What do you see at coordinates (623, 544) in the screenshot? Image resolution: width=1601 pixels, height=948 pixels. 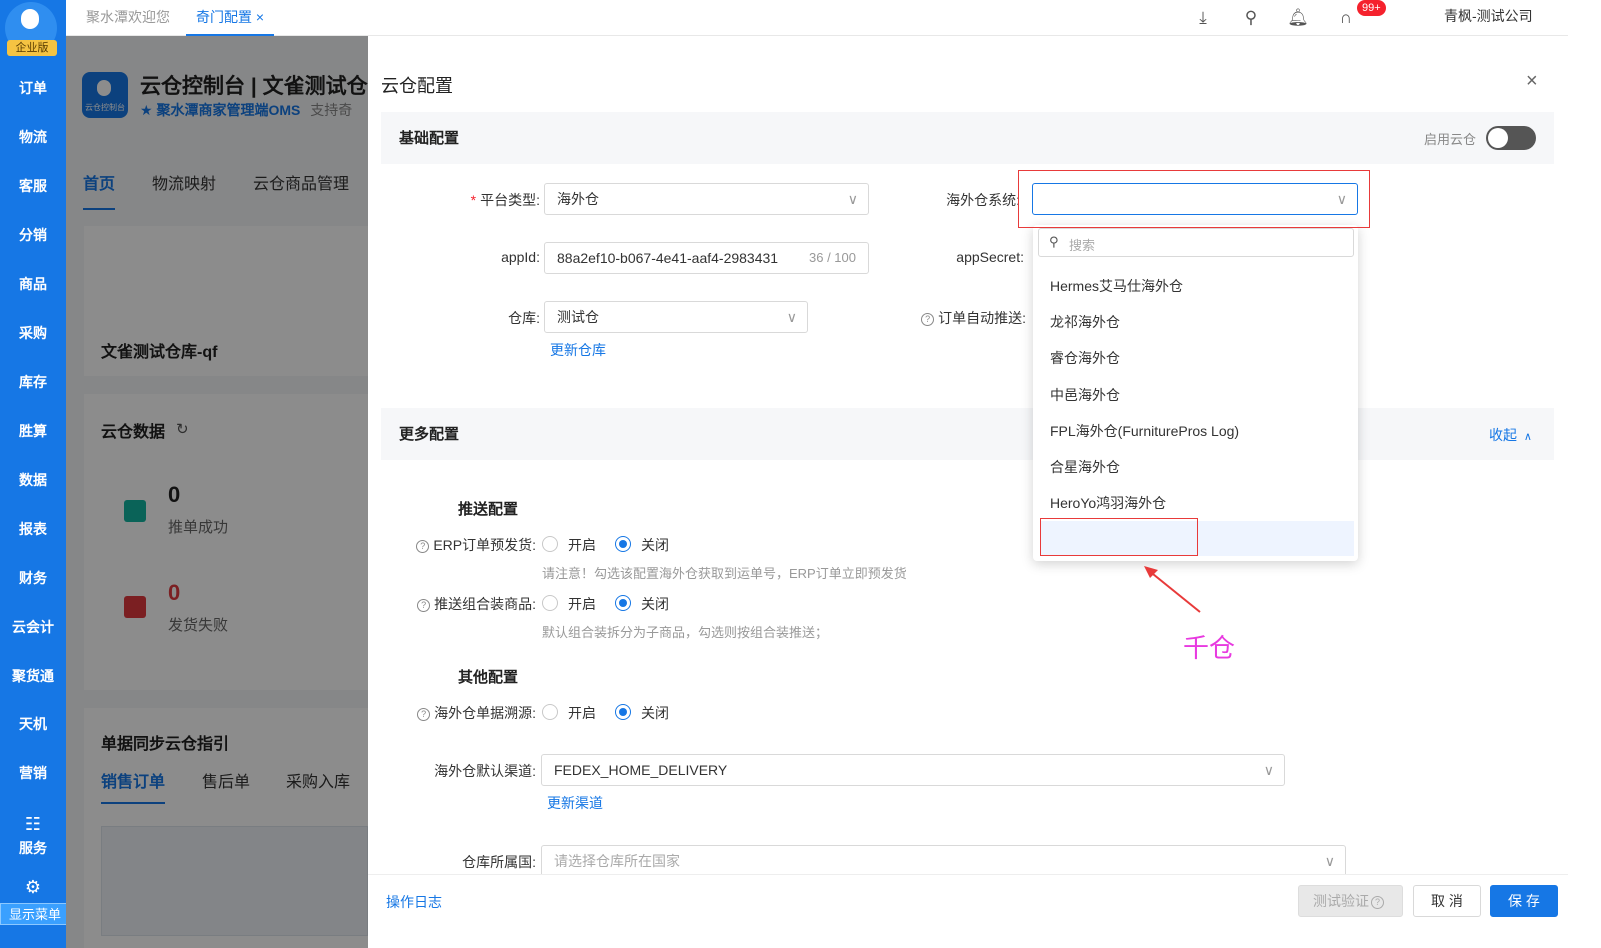 I see `erp-presend-close-radio` at bounding box center [623, 544].